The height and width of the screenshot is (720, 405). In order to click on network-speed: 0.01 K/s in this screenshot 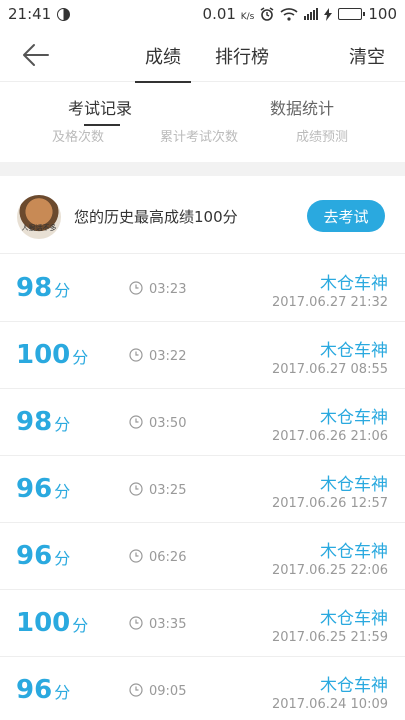, I will do `click(229, 14)`.